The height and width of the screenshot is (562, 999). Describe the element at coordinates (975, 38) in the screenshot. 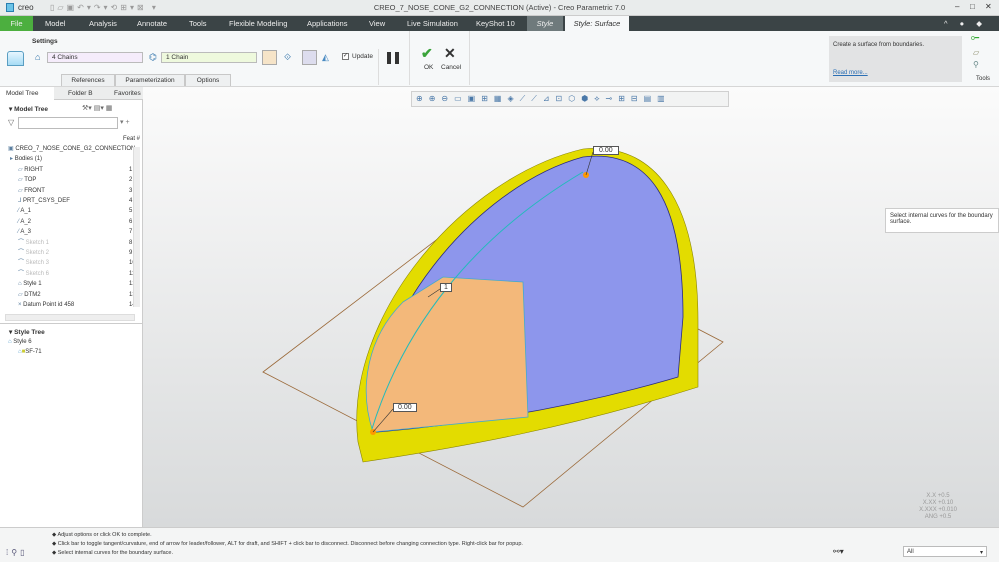

I see `tool-icon-1: o━` at that location.